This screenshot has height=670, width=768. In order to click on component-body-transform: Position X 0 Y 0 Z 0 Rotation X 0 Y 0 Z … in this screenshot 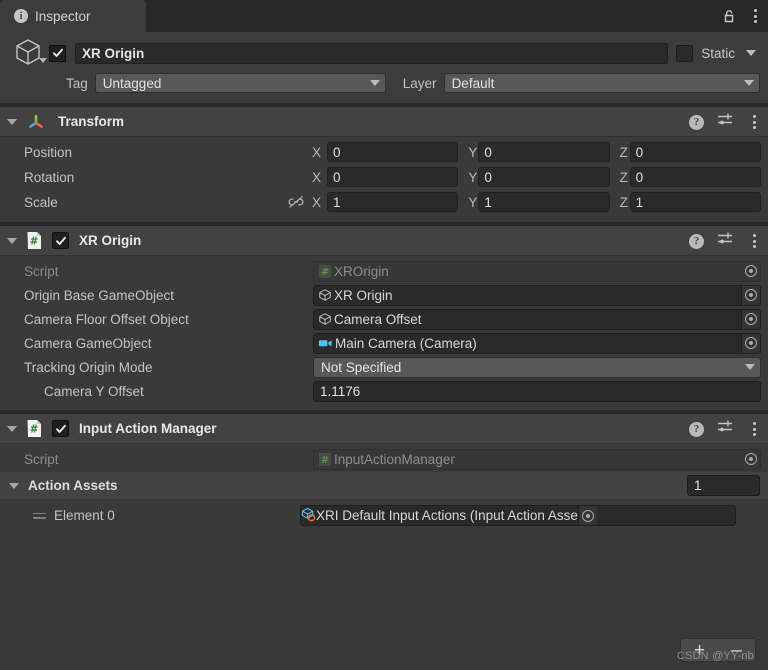, I will do `click(384, 179)`.